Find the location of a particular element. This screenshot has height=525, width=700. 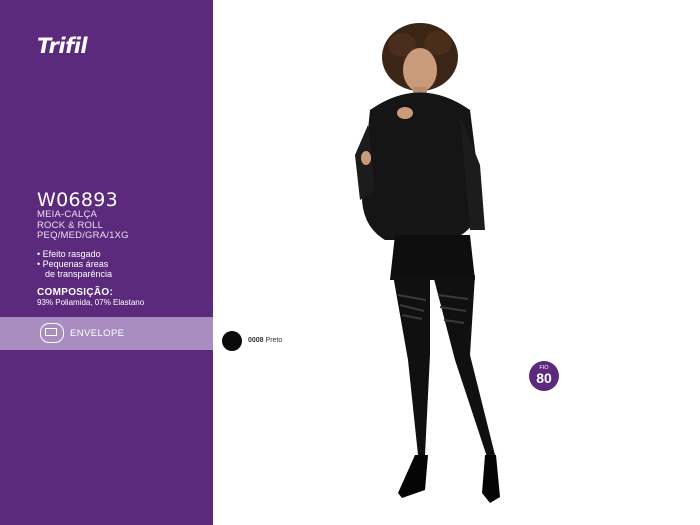

packaging-bar: ENVELOPE is located at coordinates (106, 333).